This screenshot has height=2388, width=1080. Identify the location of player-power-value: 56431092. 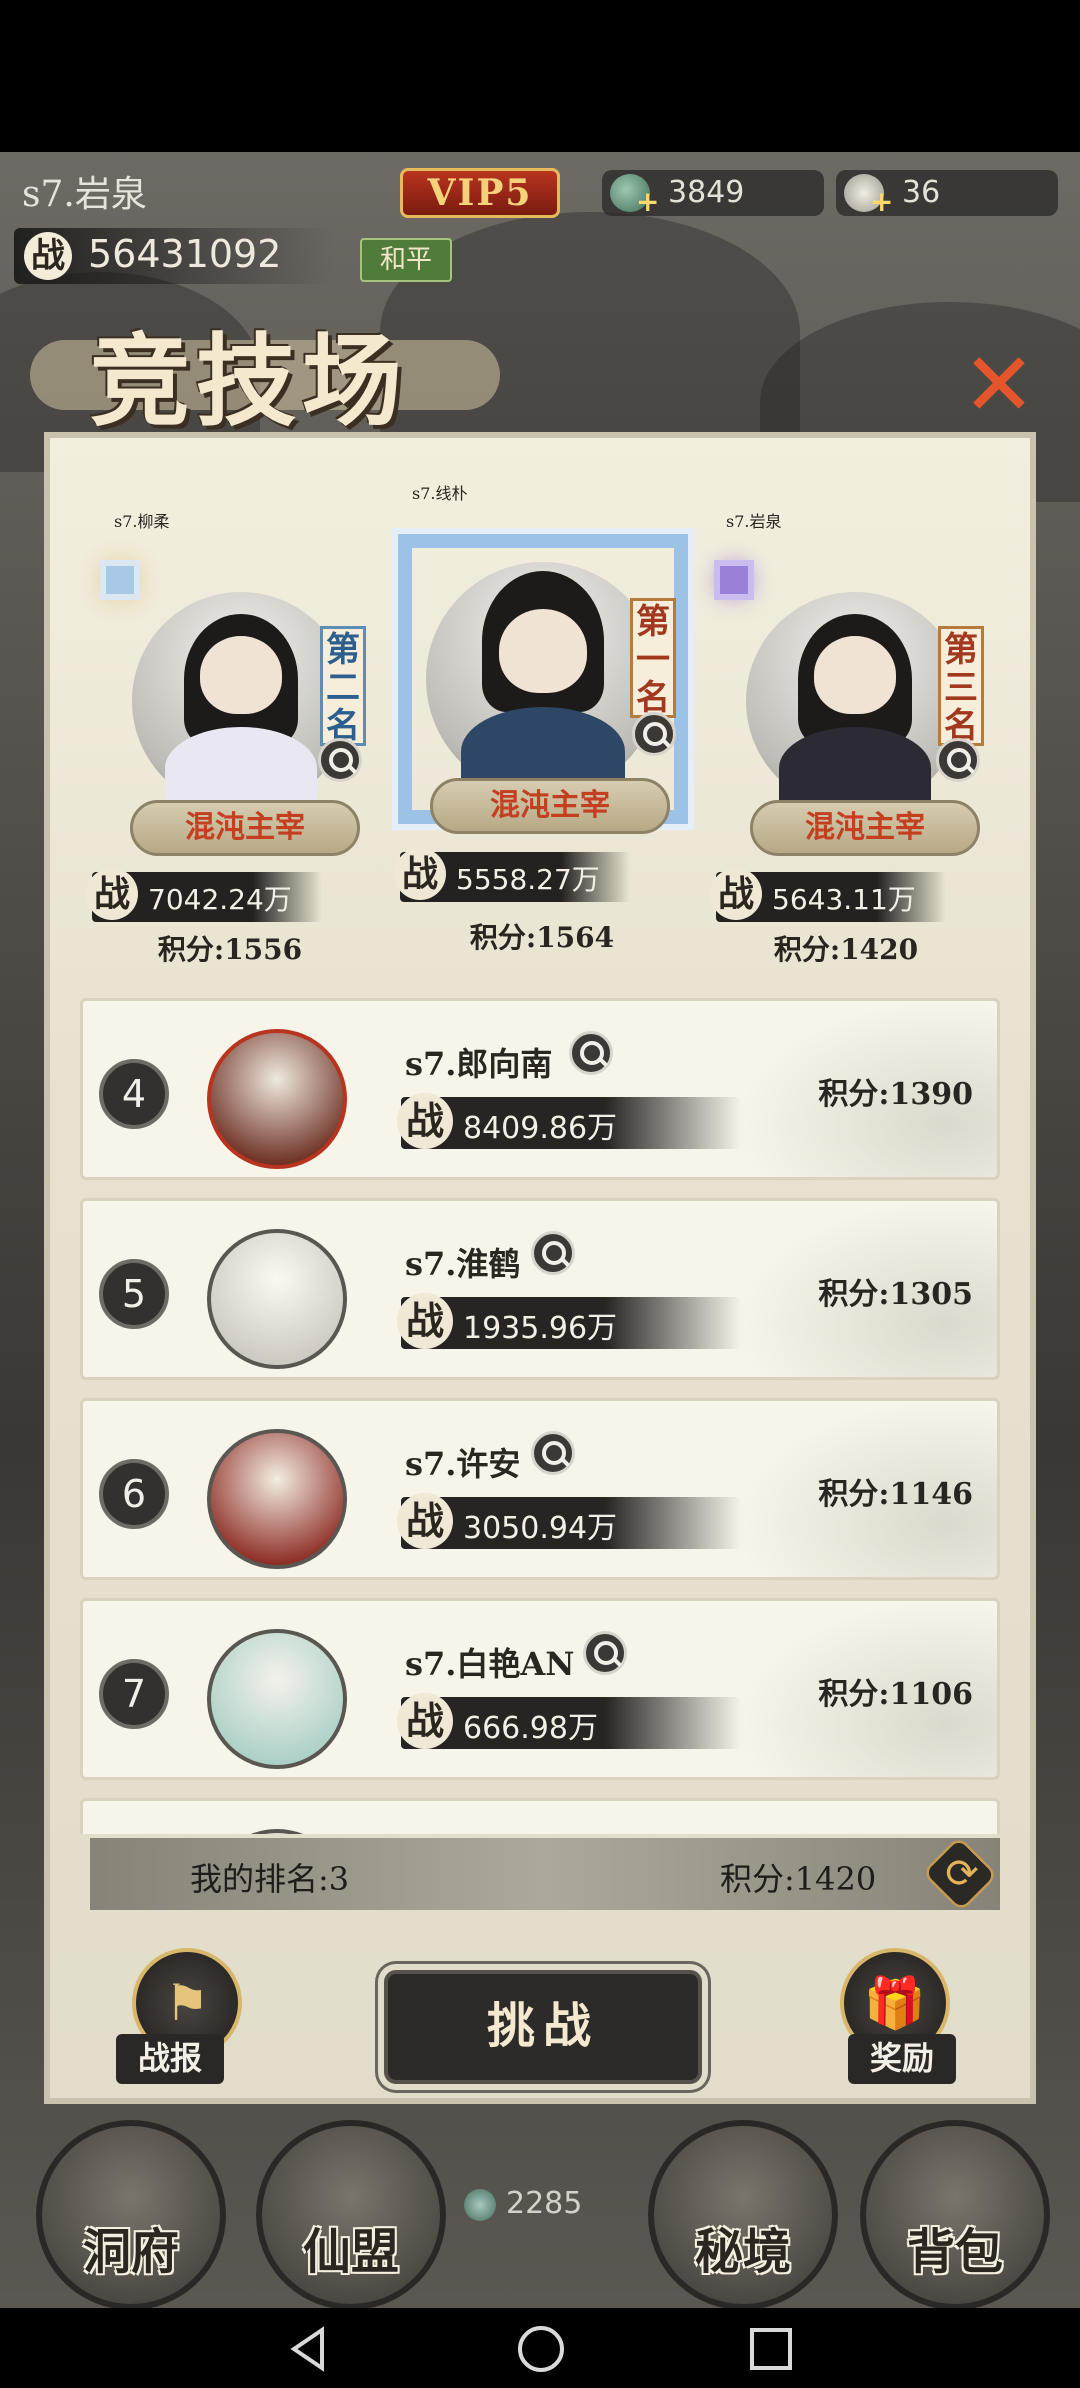
(185, 254).